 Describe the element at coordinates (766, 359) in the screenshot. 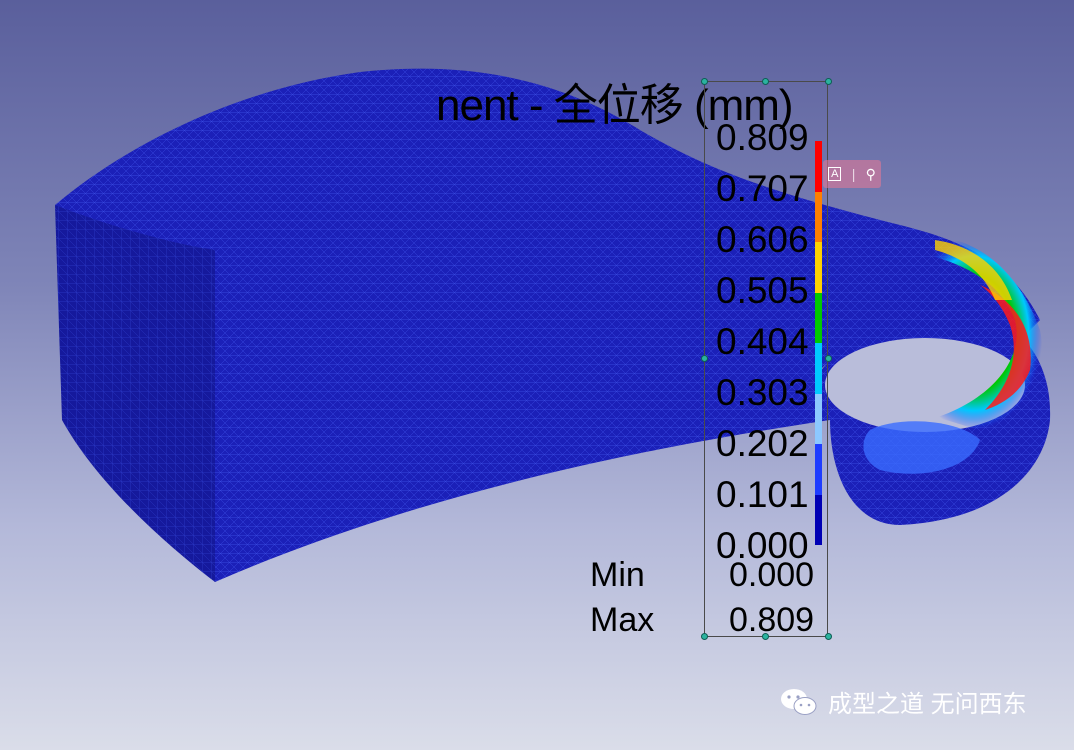

I see `legend-selection-box` at that location.